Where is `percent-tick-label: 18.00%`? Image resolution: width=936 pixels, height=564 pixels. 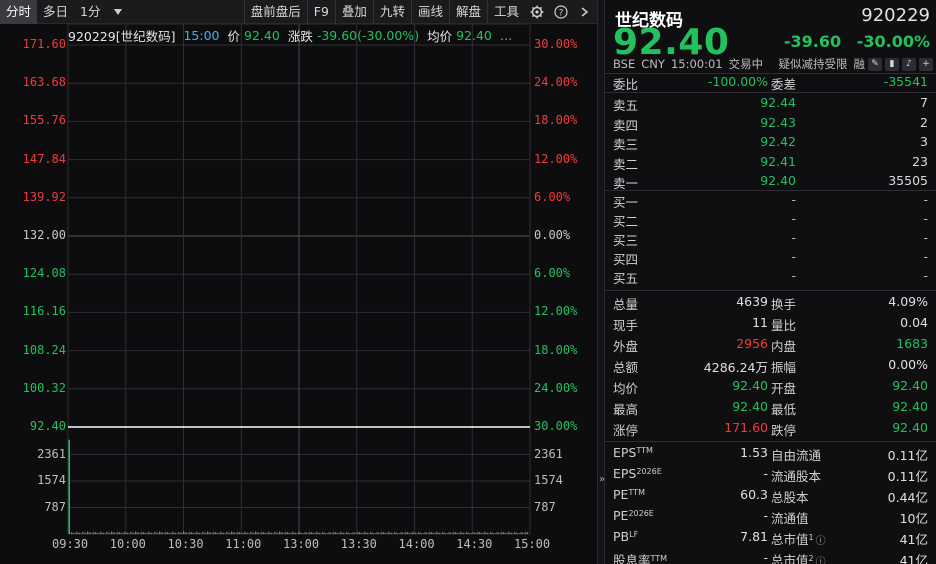
percent-tick-label: 18.00% is located at coordinates (556, 120).